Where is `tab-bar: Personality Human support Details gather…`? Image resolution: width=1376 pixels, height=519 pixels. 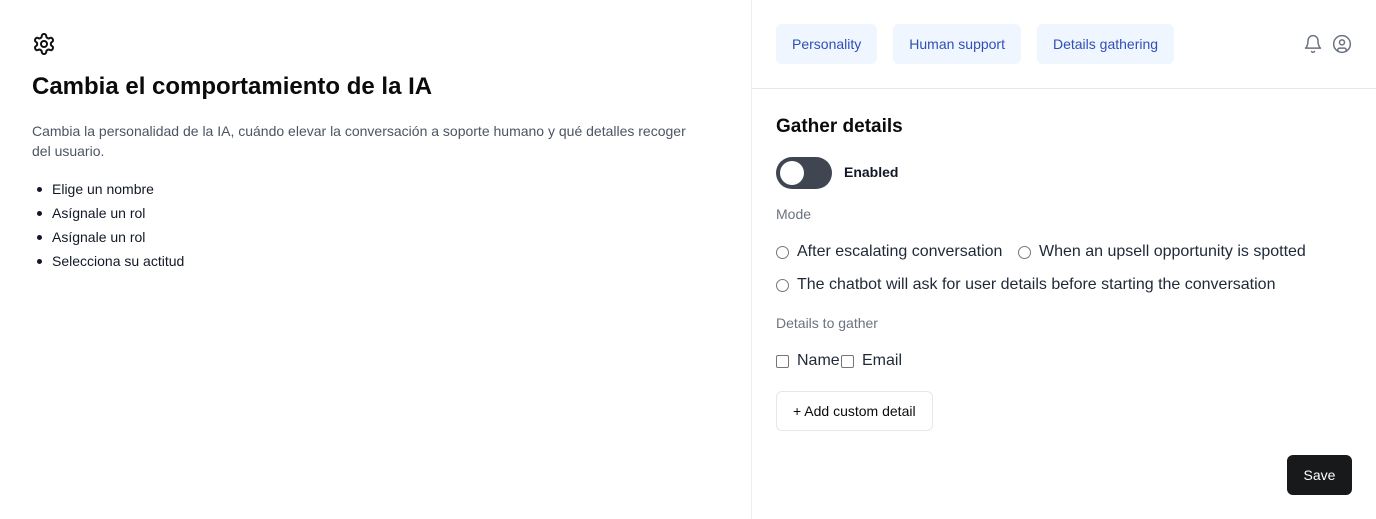 tab-bar: Personality Human support Details gather… is located at coordinates (975, 44).